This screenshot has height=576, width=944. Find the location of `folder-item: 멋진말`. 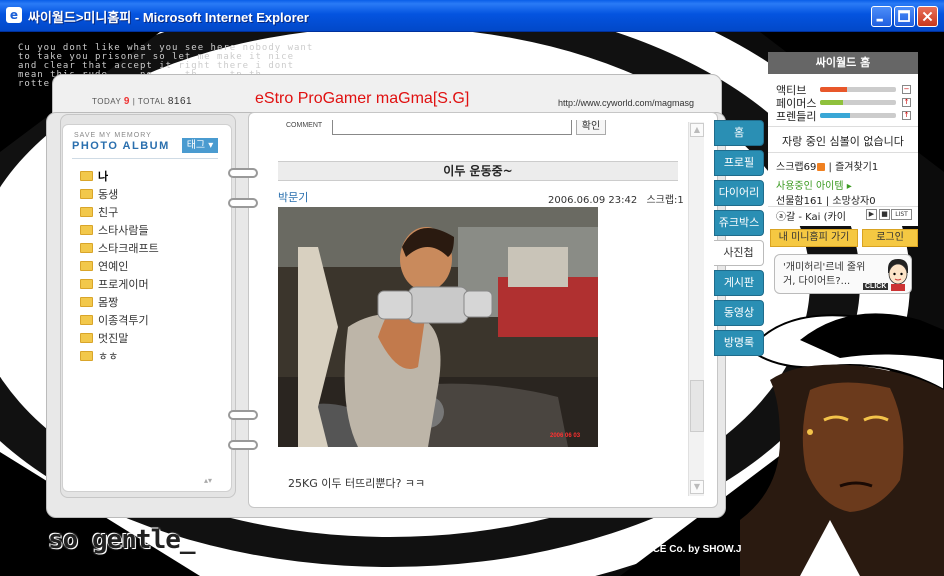

folder-item: 멋진말 is located at coordinates (119, 339).